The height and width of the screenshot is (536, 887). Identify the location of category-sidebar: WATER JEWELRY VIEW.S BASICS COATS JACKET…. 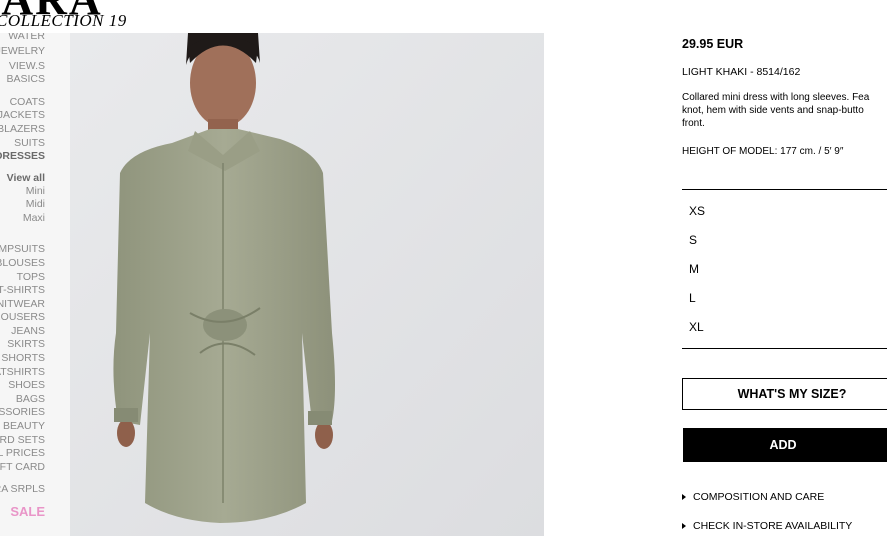
(35, 284).